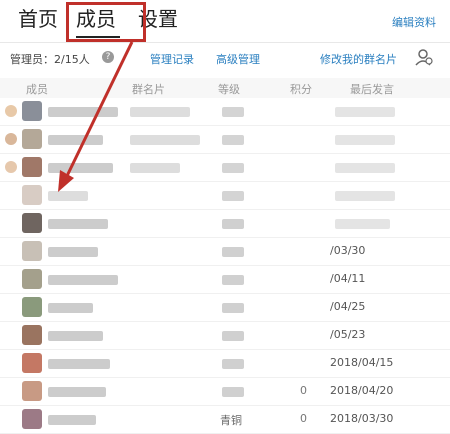 This screenshot has width=450, height=434. I want to click on tab-home: 首页, so click(38, 19).